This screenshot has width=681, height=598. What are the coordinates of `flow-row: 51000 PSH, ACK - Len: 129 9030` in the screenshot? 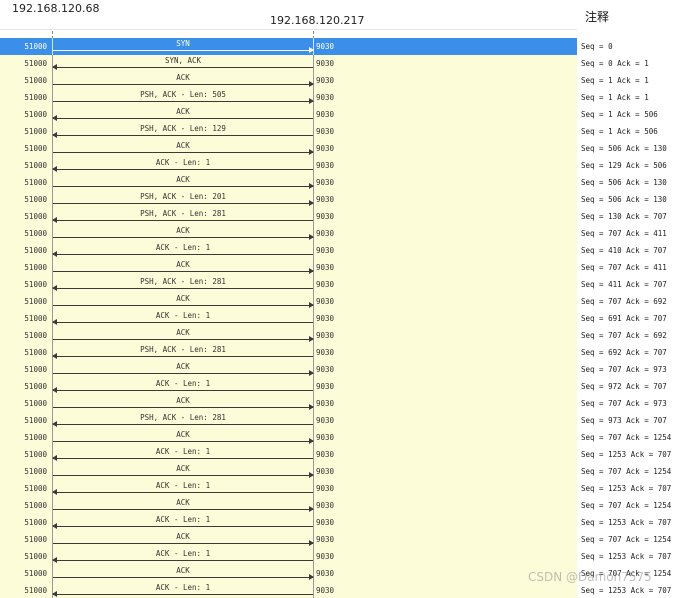 It's located at (288, 131).